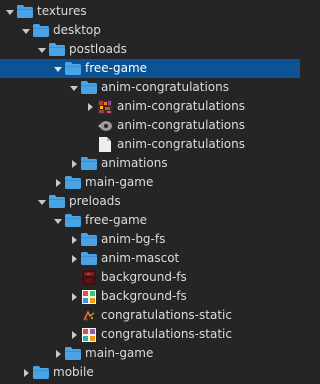 The image size is (320, 384). I want to click on tree-item-label: animations, so click(134, 163).